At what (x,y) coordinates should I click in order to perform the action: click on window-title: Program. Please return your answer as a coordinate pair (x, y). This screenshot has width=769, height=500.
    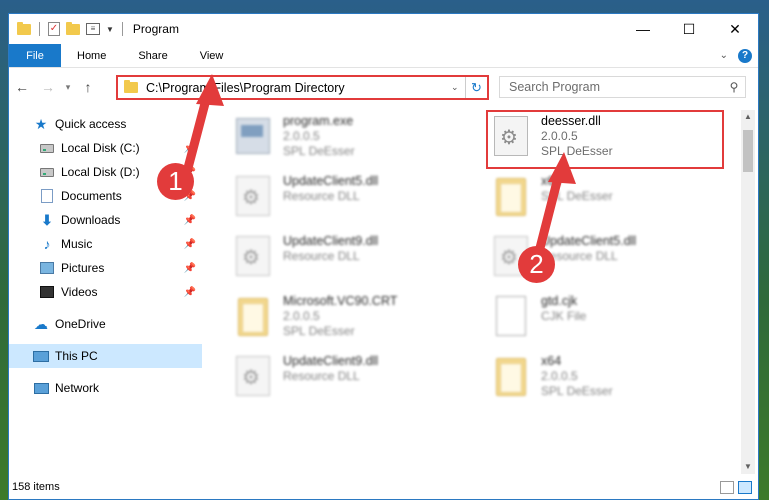
    Looking at the image, I should click on (155, 29).